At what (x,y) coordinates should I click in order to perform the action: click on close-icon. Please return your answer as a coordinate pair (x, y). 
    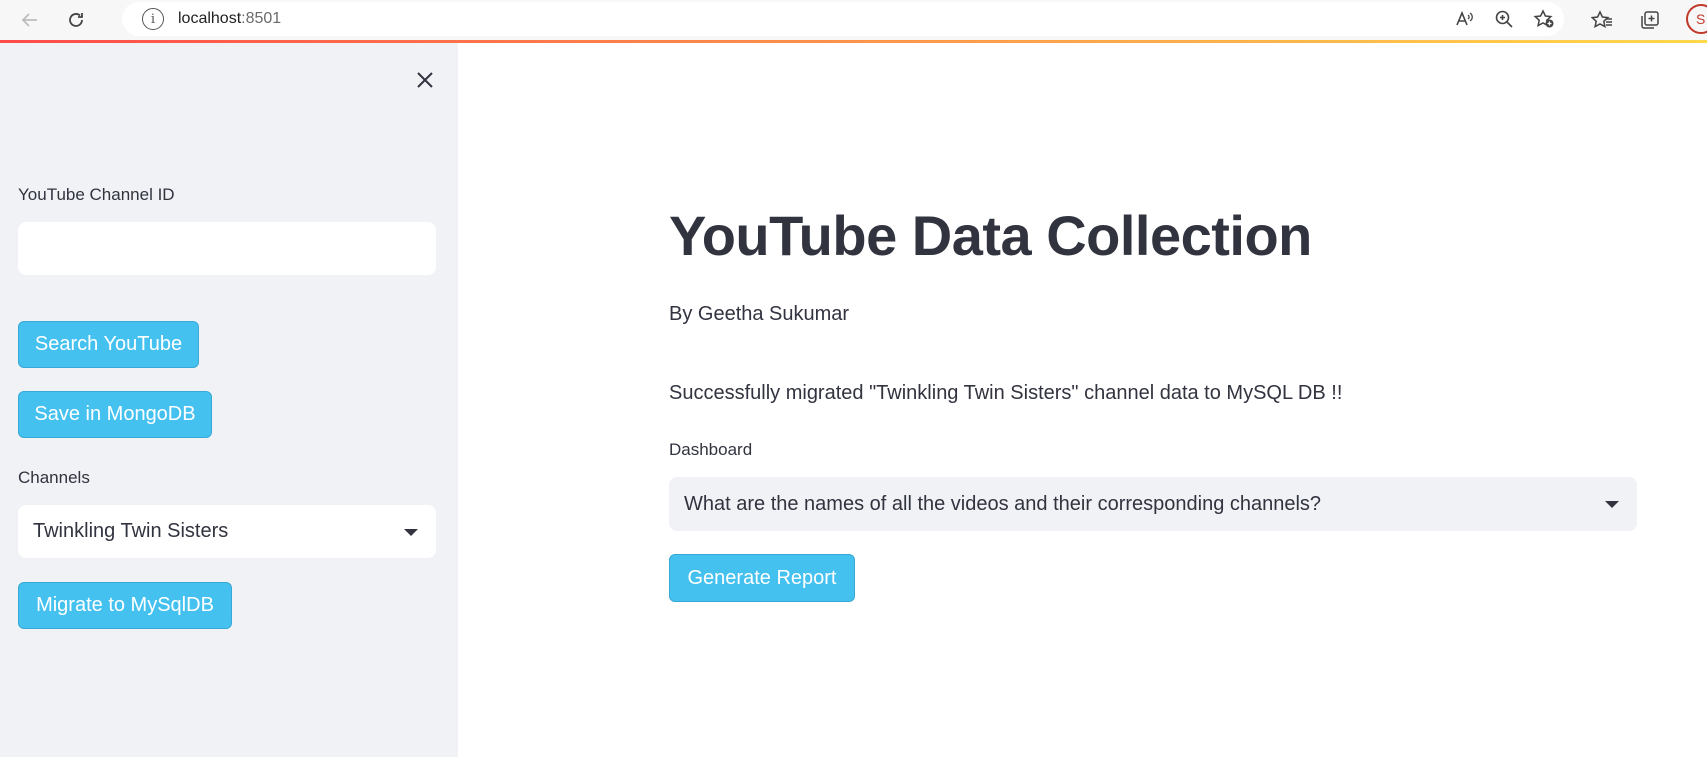
    Looking at the image, I should click on (425, 80).